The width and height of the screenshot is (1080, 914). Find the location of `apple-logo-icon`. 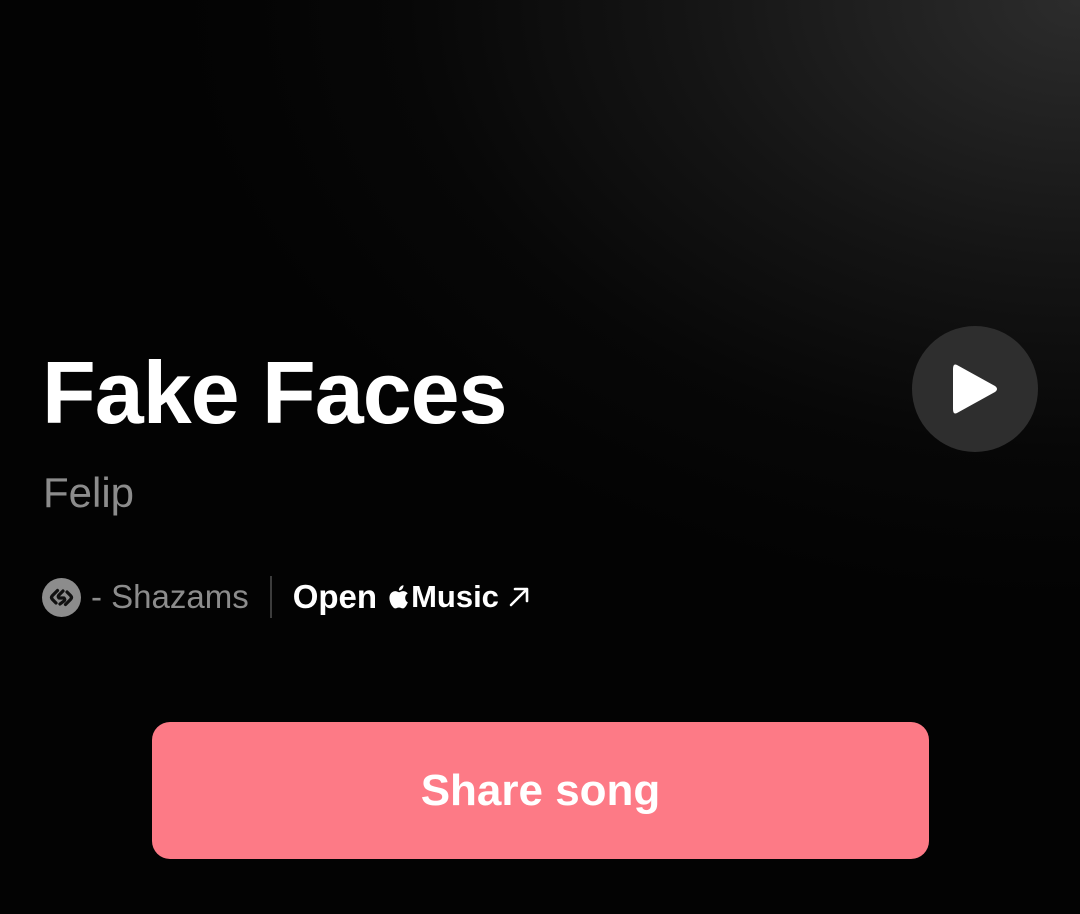

apple-logo-icon is located at coordinates (398, 597).